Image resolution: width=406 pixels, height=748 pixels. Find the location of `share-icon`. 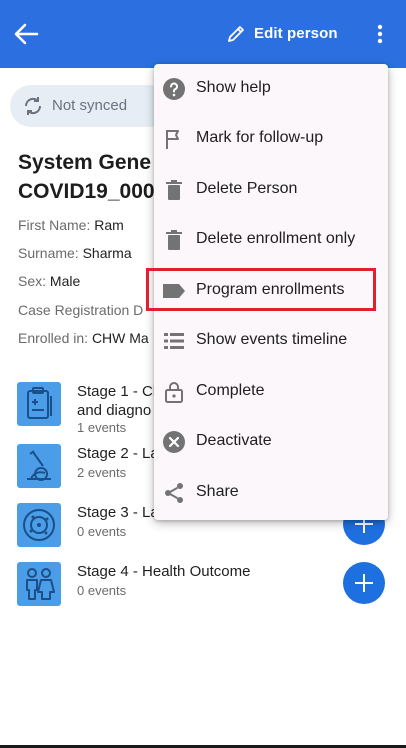

share-icon is located at coordinates (174, 493).